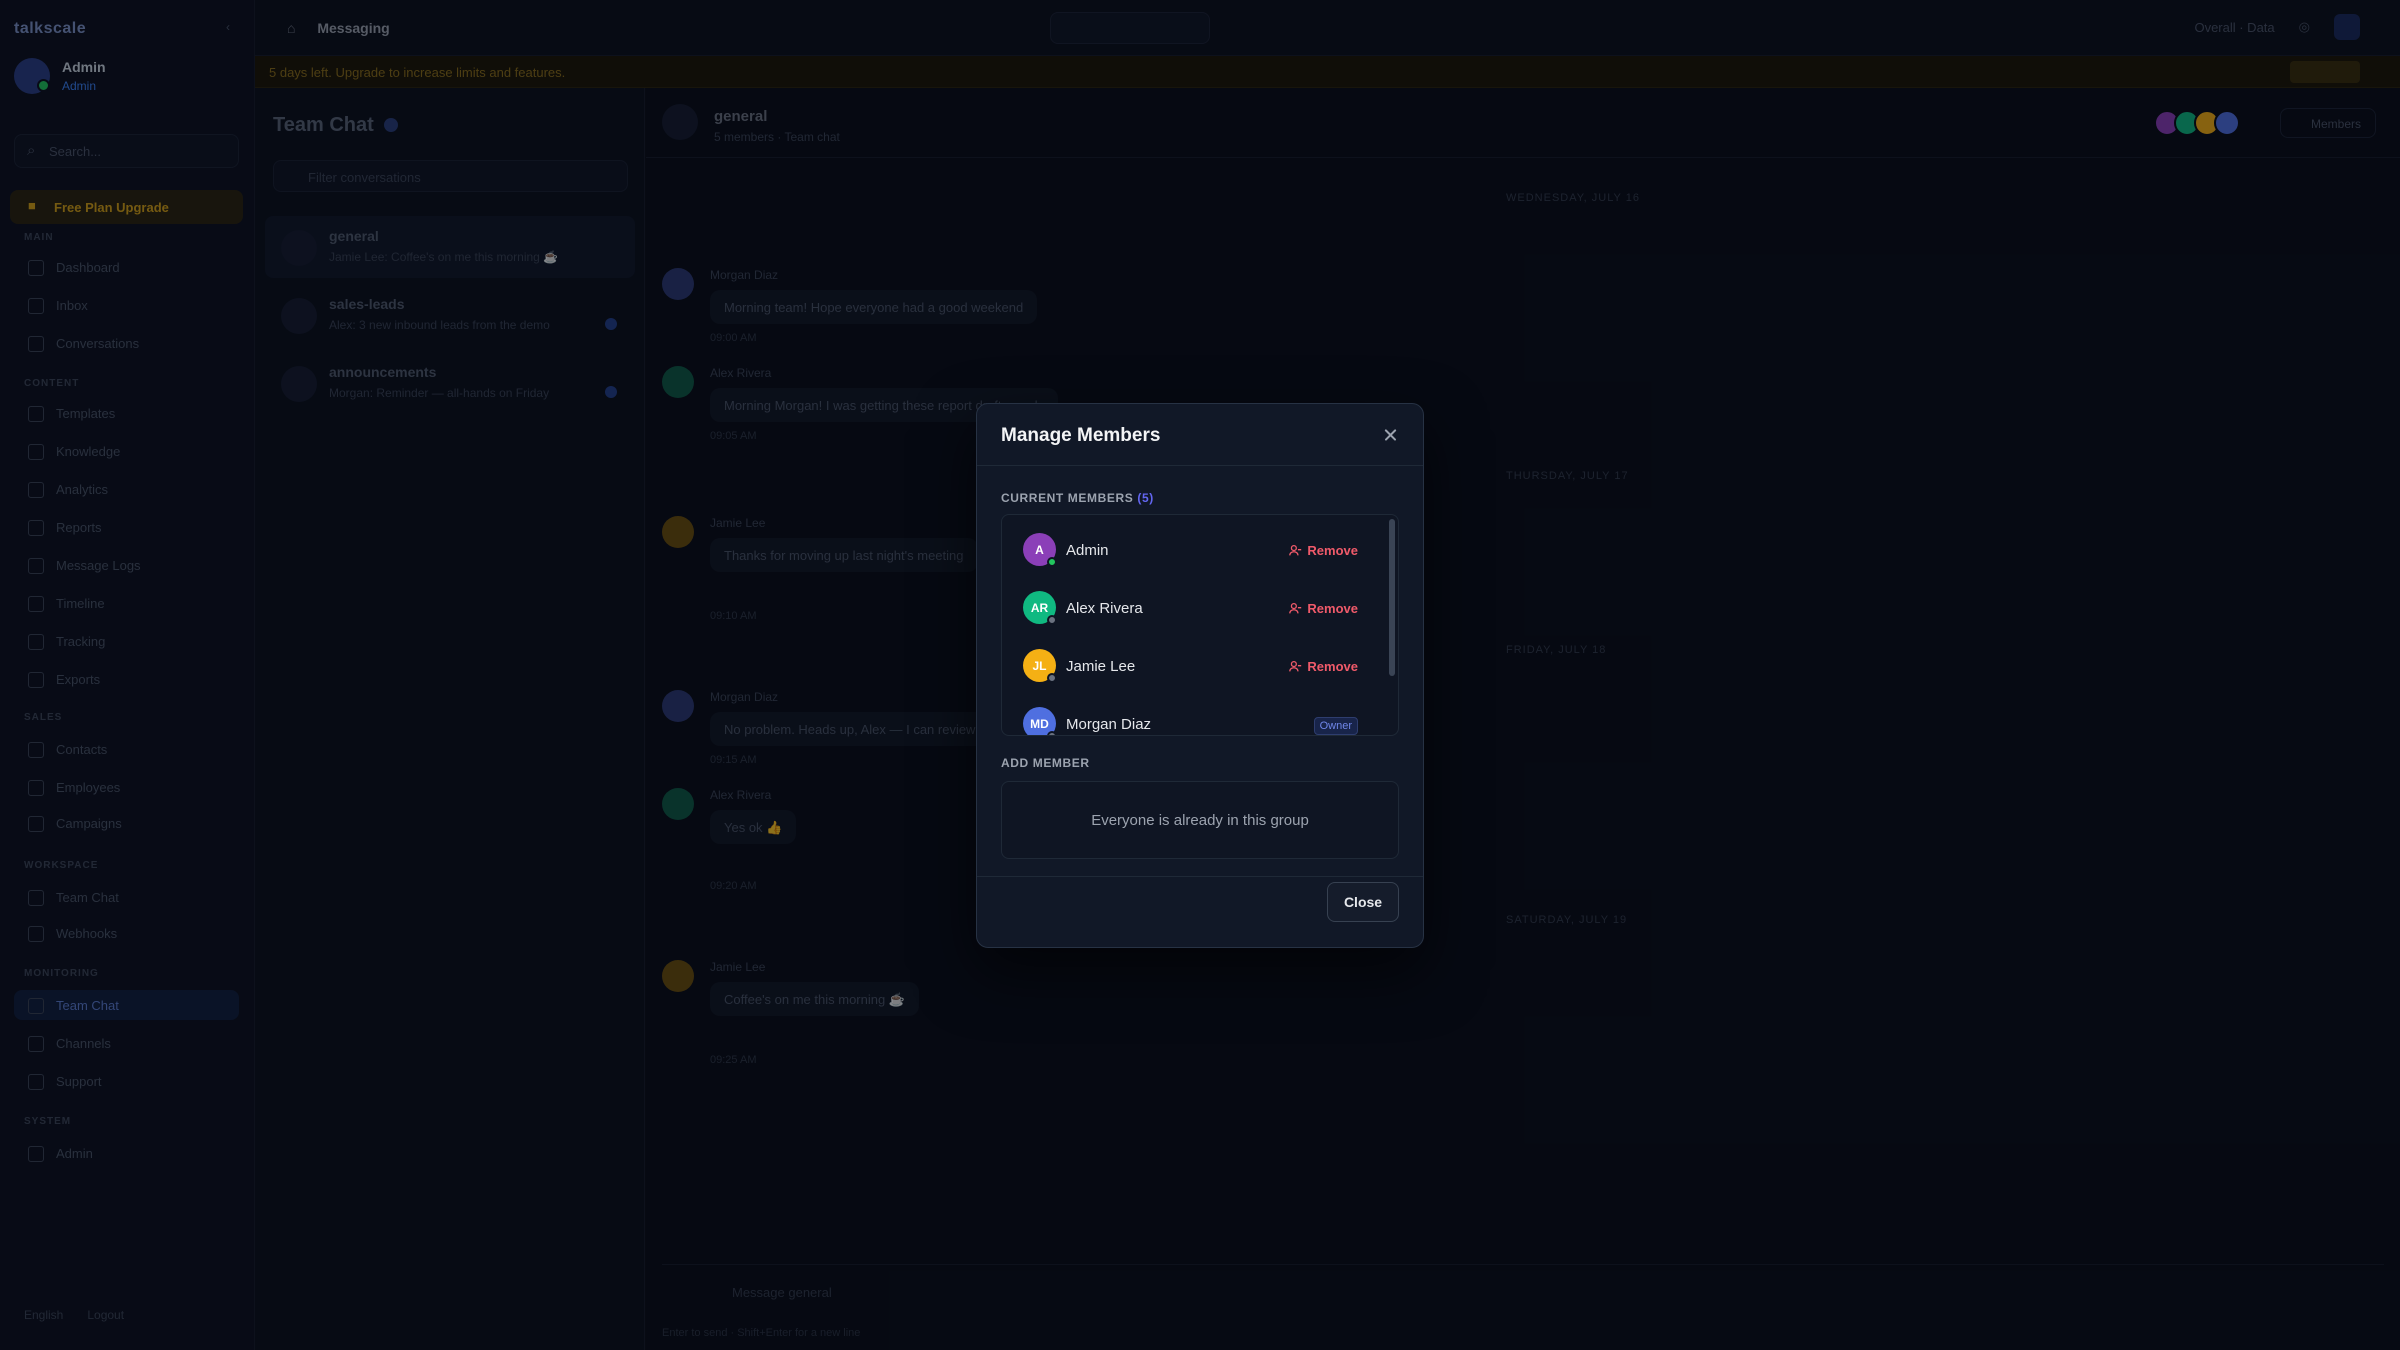 Image resolution: width=2400 pixels, height=1350 pixels. I want to click on avatar-initials: JL, so click(1039, 665).